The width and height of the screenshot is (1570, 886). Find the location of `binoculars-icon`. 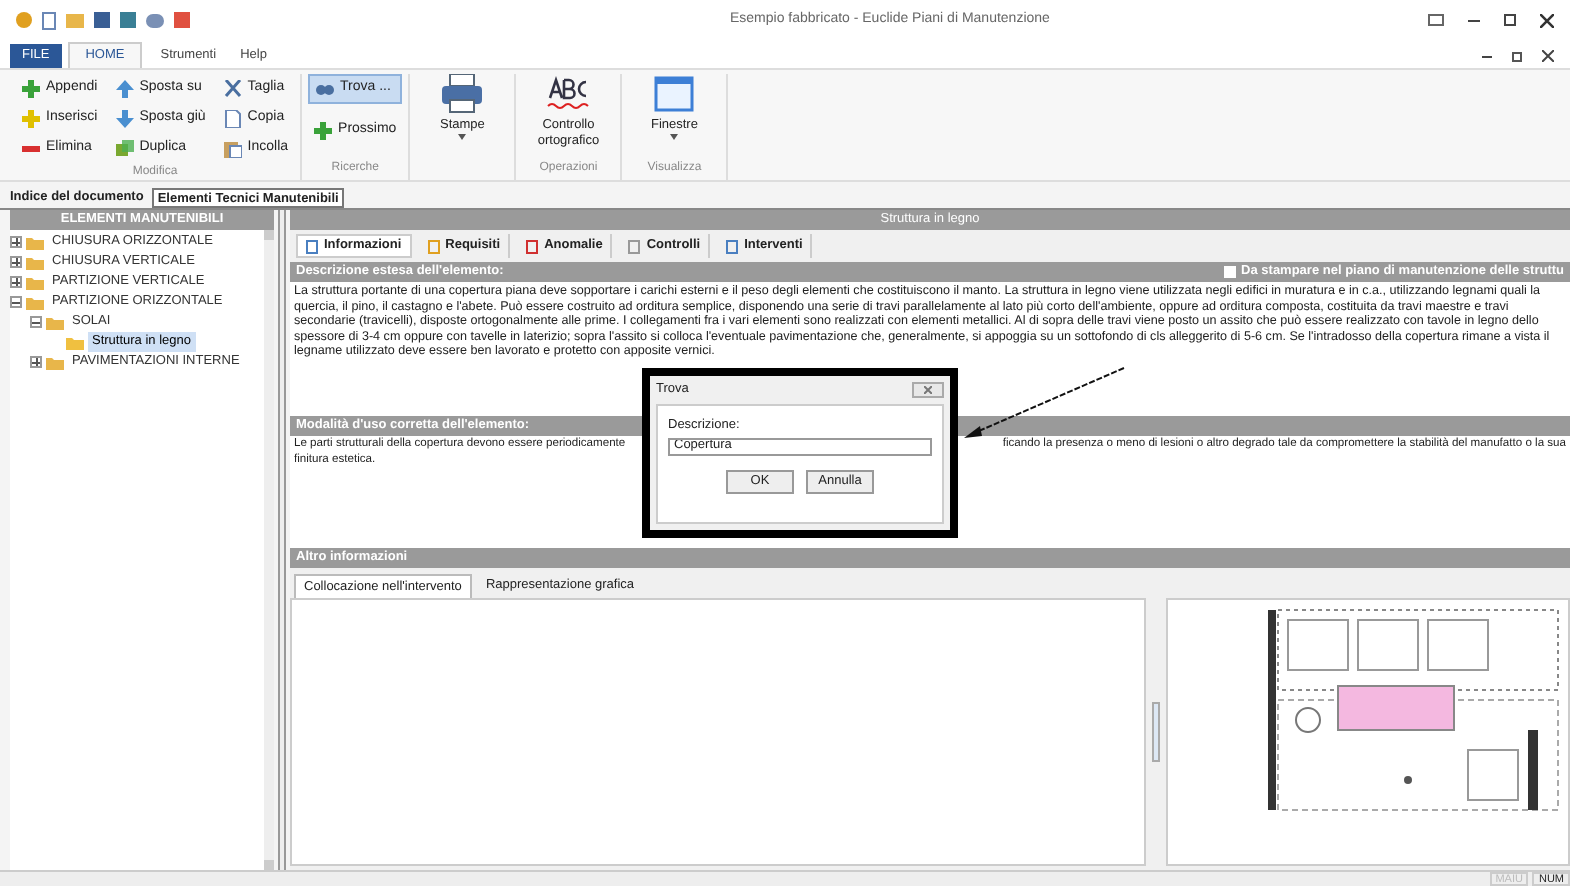

binoculars-icon is located at coordinates (325, 89).